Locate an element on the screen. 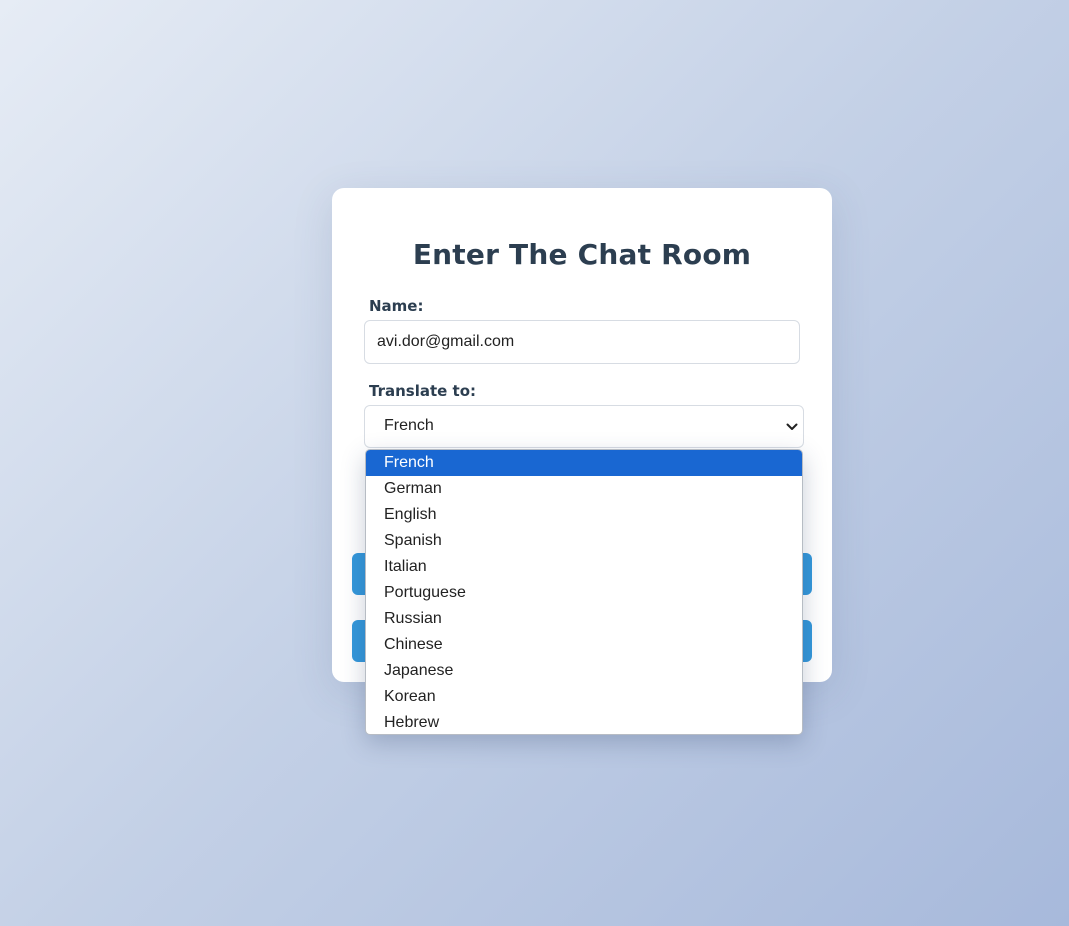  language-option-russian: Russian is located at coordinates (584, 619).